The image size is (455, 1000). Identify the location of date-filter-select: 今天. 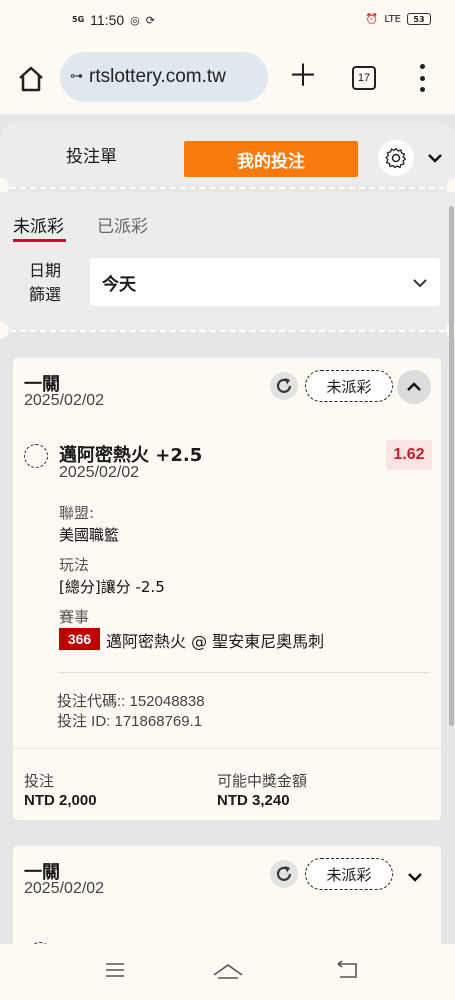
(265, 282).